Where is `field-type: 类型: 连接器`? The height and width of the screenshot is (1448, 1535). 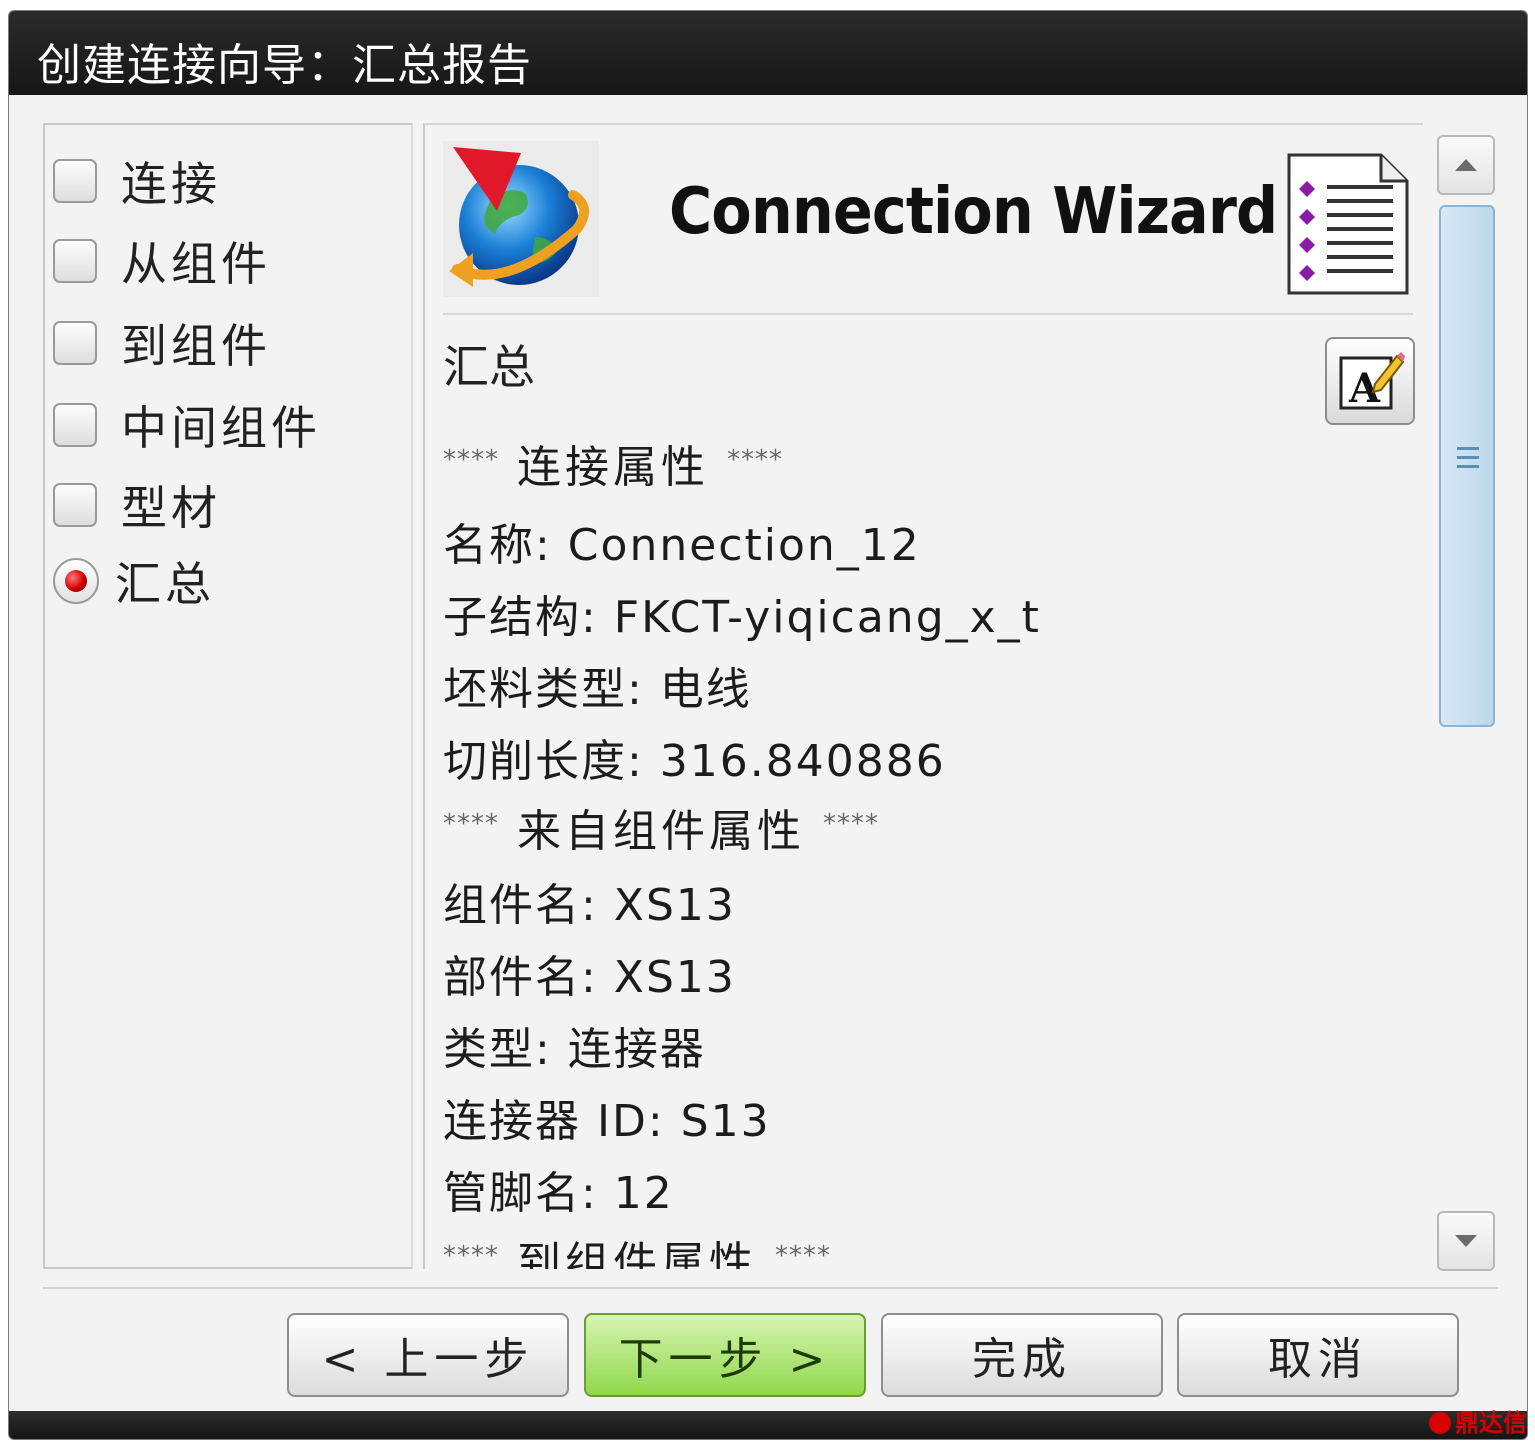 field-type: 类型: 连接器 is located at coordinates (574, 1049).